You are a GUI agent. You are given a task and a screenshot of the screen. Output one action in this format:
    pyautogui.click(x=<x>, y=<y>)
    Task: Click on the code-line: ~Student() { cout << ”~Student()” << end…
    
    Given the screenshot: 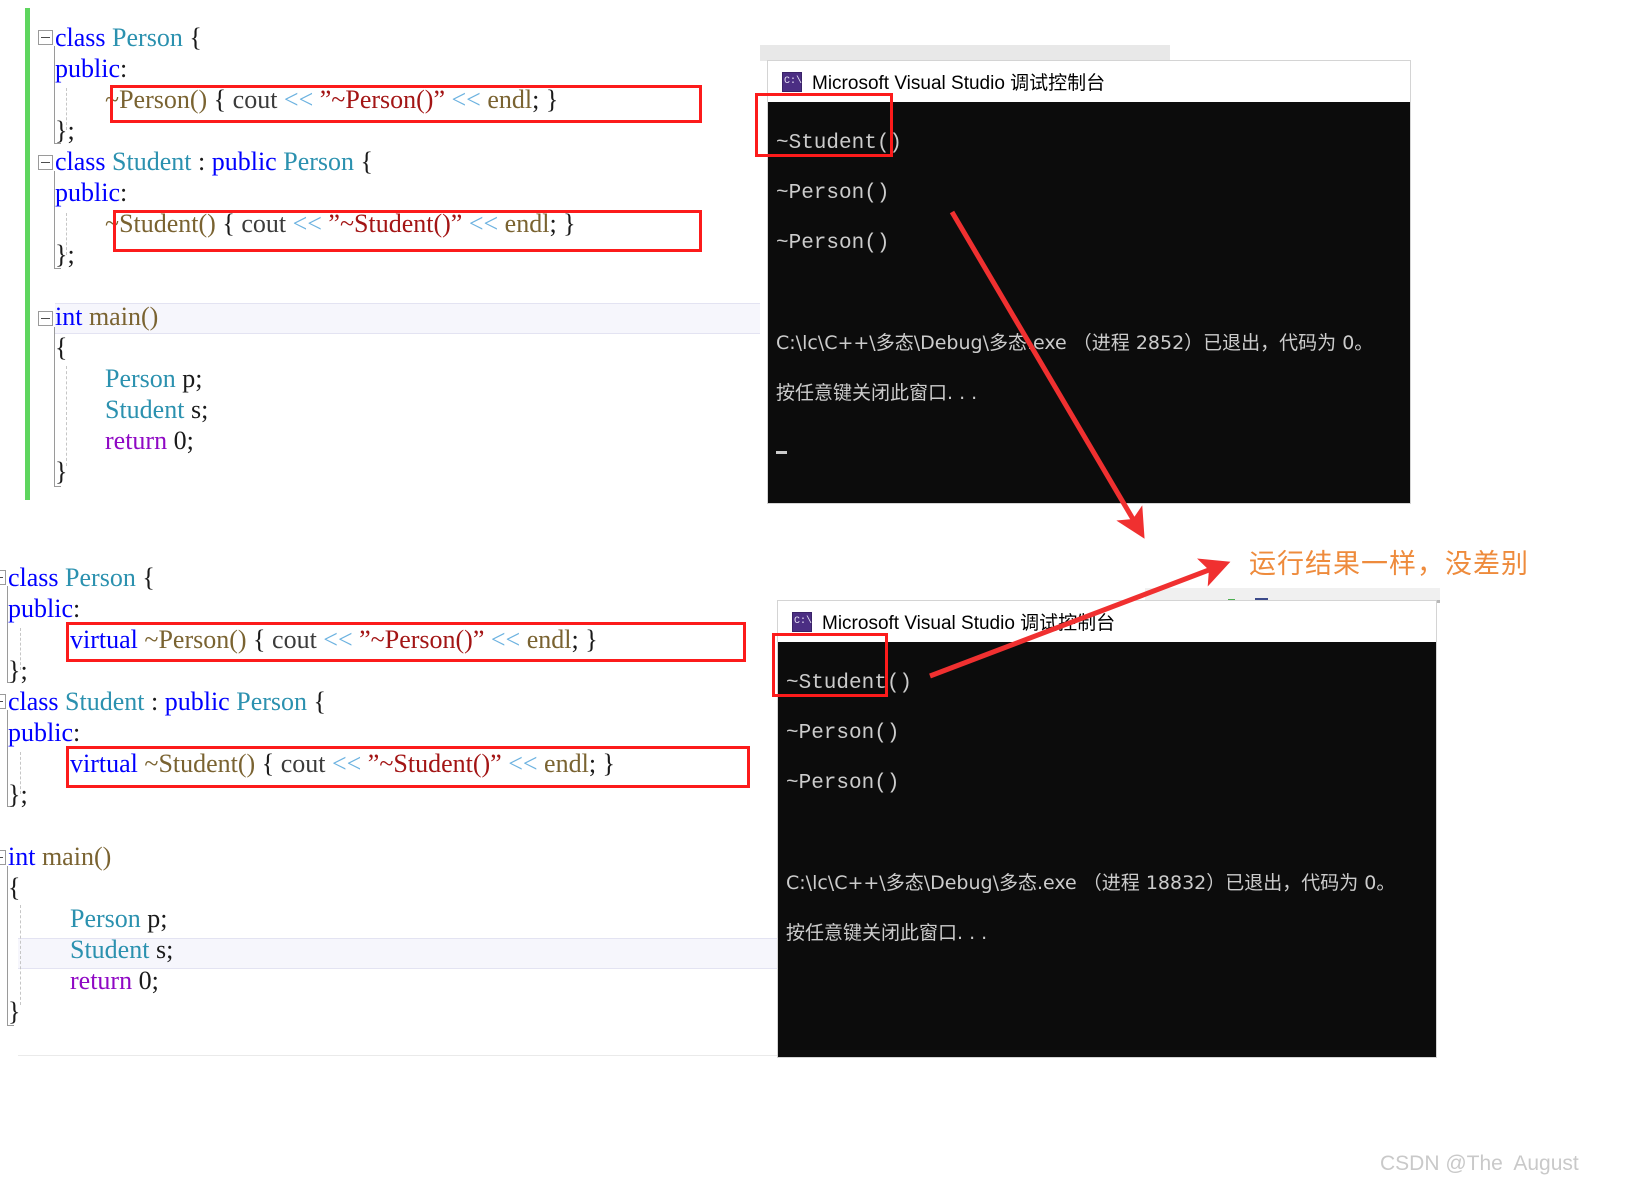 What is the action you would take?
    pyautogui.click(x=315, y=223)
    